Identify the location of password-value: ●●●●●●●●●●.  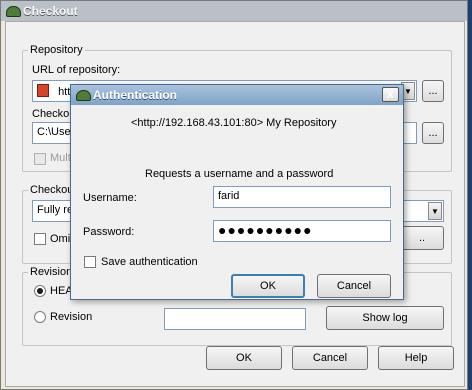
(265, 230).